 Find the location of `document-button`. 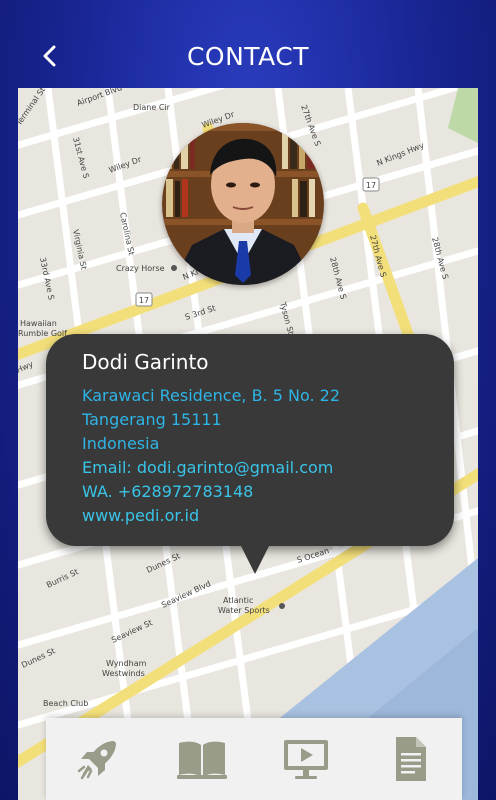

document-button is located at coordinates (410, 759).